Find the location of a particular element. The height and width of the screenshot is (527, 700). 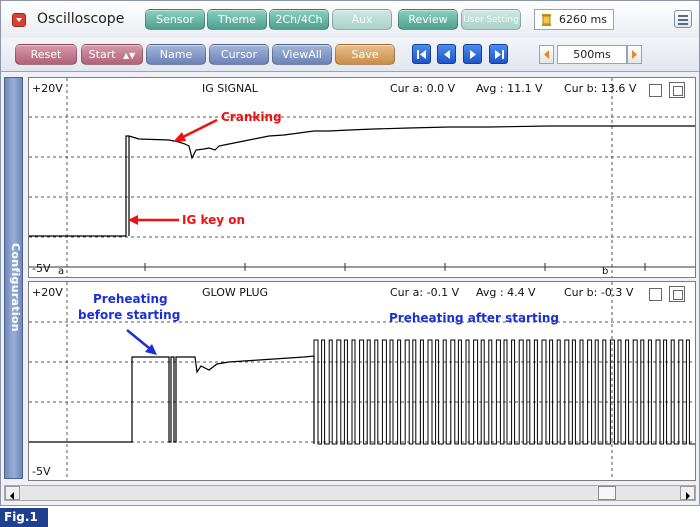

next-frame-button is located at coordinates (472, 54).